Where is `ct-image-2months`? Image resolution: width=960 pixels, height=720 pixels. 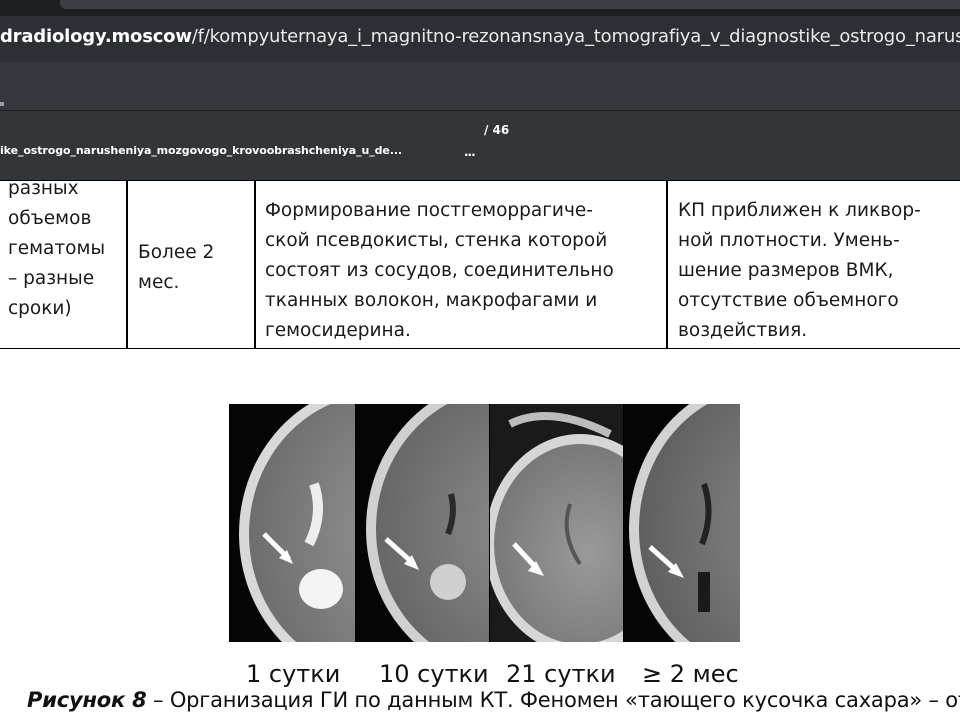
ct-image-2months is located at coordinates (682, 523).